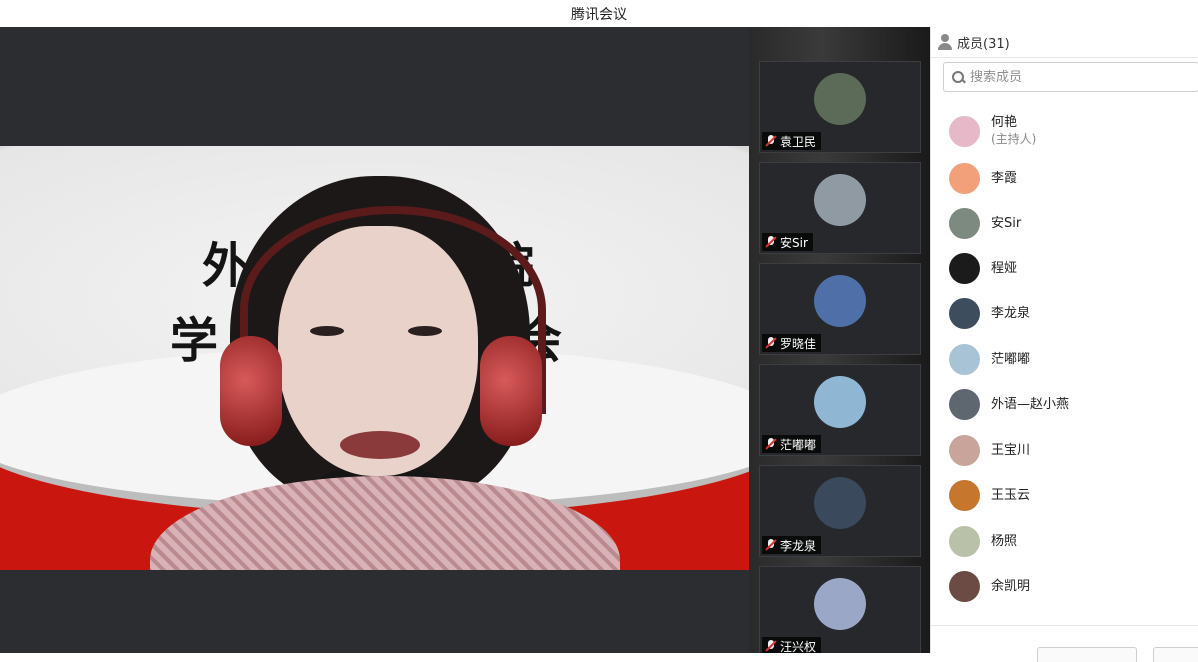 Image resolution: width=1198 pixels, height=662 pixels. What do you see at coordinates (511, 391) in the screenshot?
I see `headphone-right` at bounding box center [511, 391].